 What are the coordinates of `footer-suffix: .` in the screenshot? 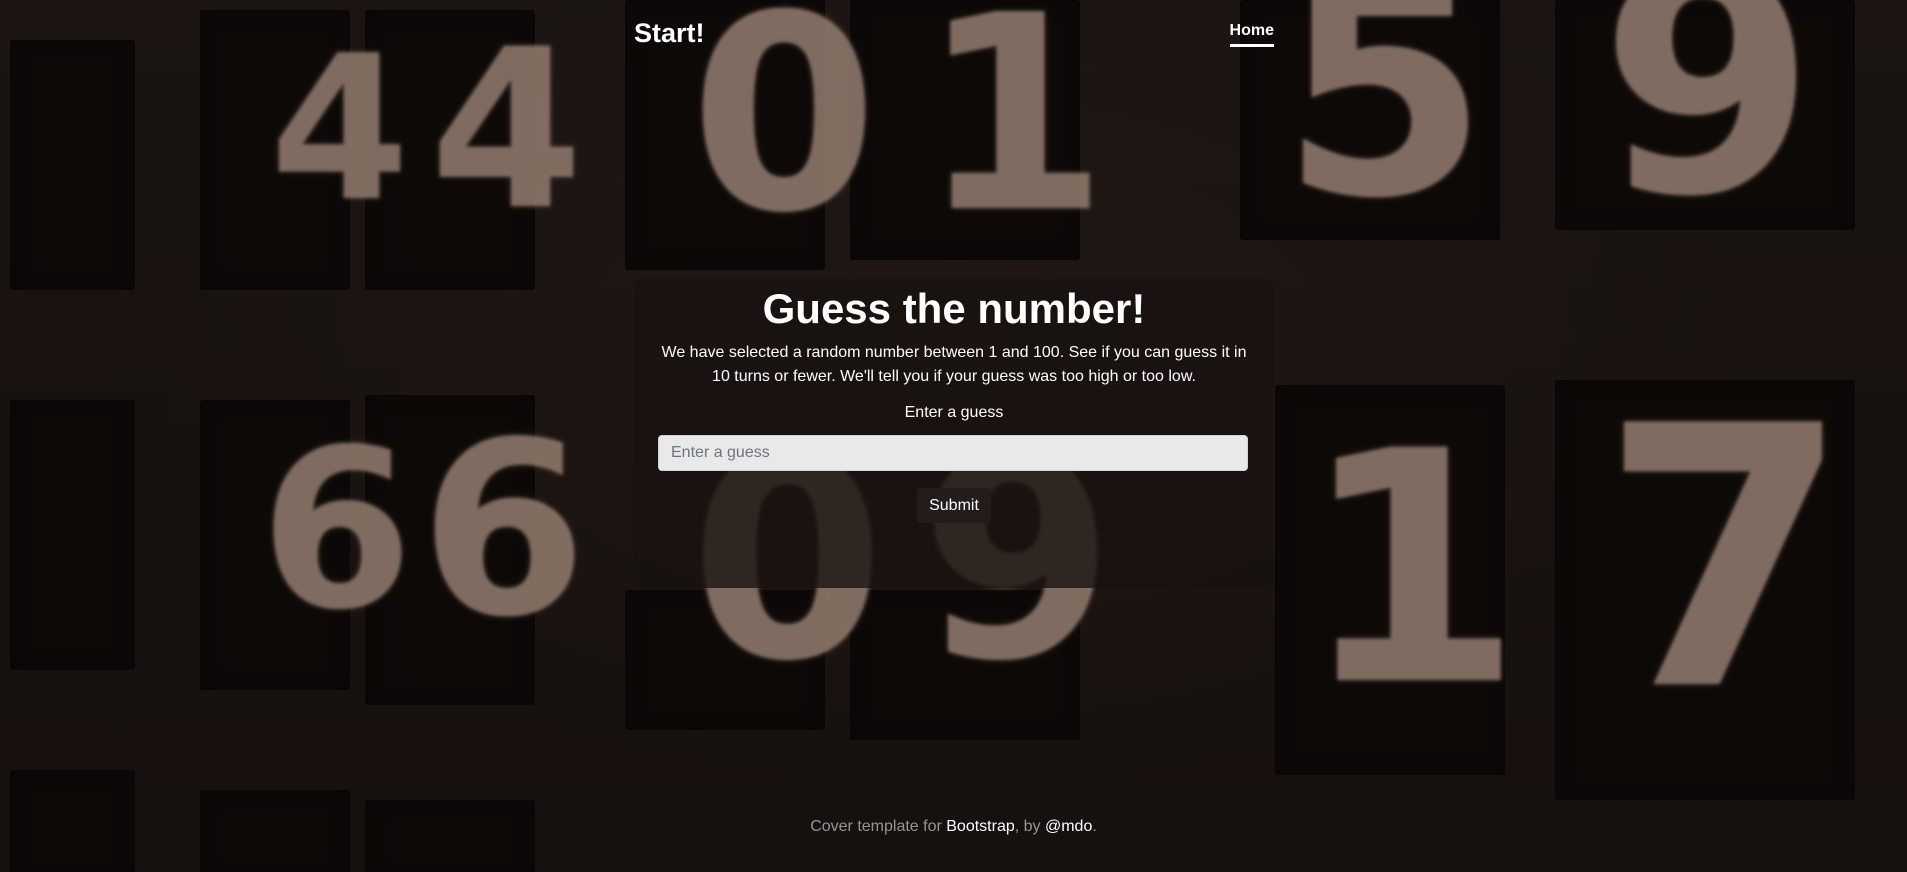 It's located at (1094, 826).